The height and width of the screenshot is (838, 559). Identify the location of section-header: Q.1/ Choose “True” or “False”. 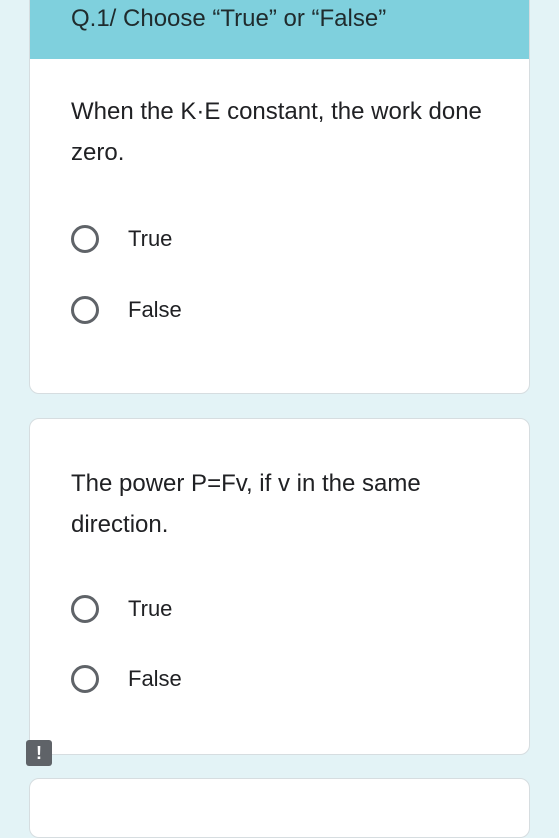
(279, 29).